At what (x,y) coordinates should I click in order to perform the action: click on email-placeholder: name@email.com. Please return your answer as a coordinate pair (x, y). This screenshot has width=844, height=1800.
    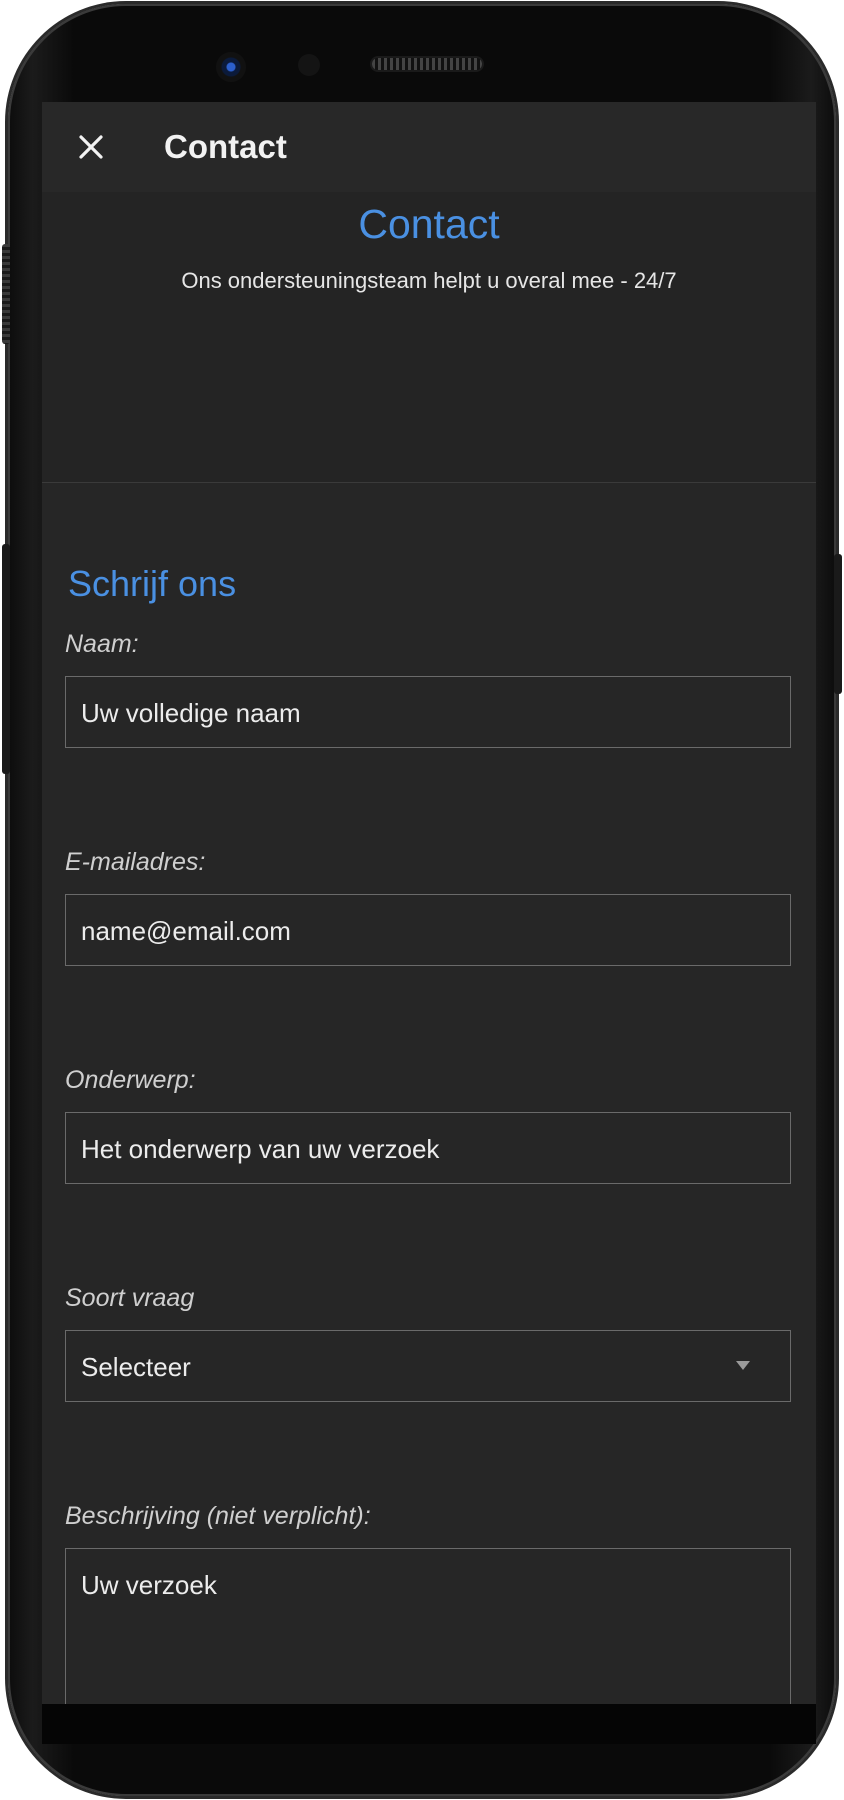
    Looking at the image, I should click on (186, 931).